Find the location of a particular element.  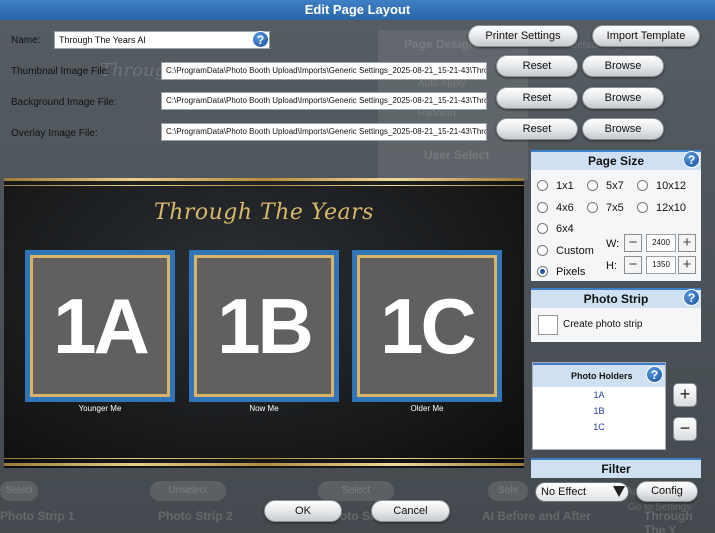

page-size-option: 1x1 is located at coordinates (555, 186).